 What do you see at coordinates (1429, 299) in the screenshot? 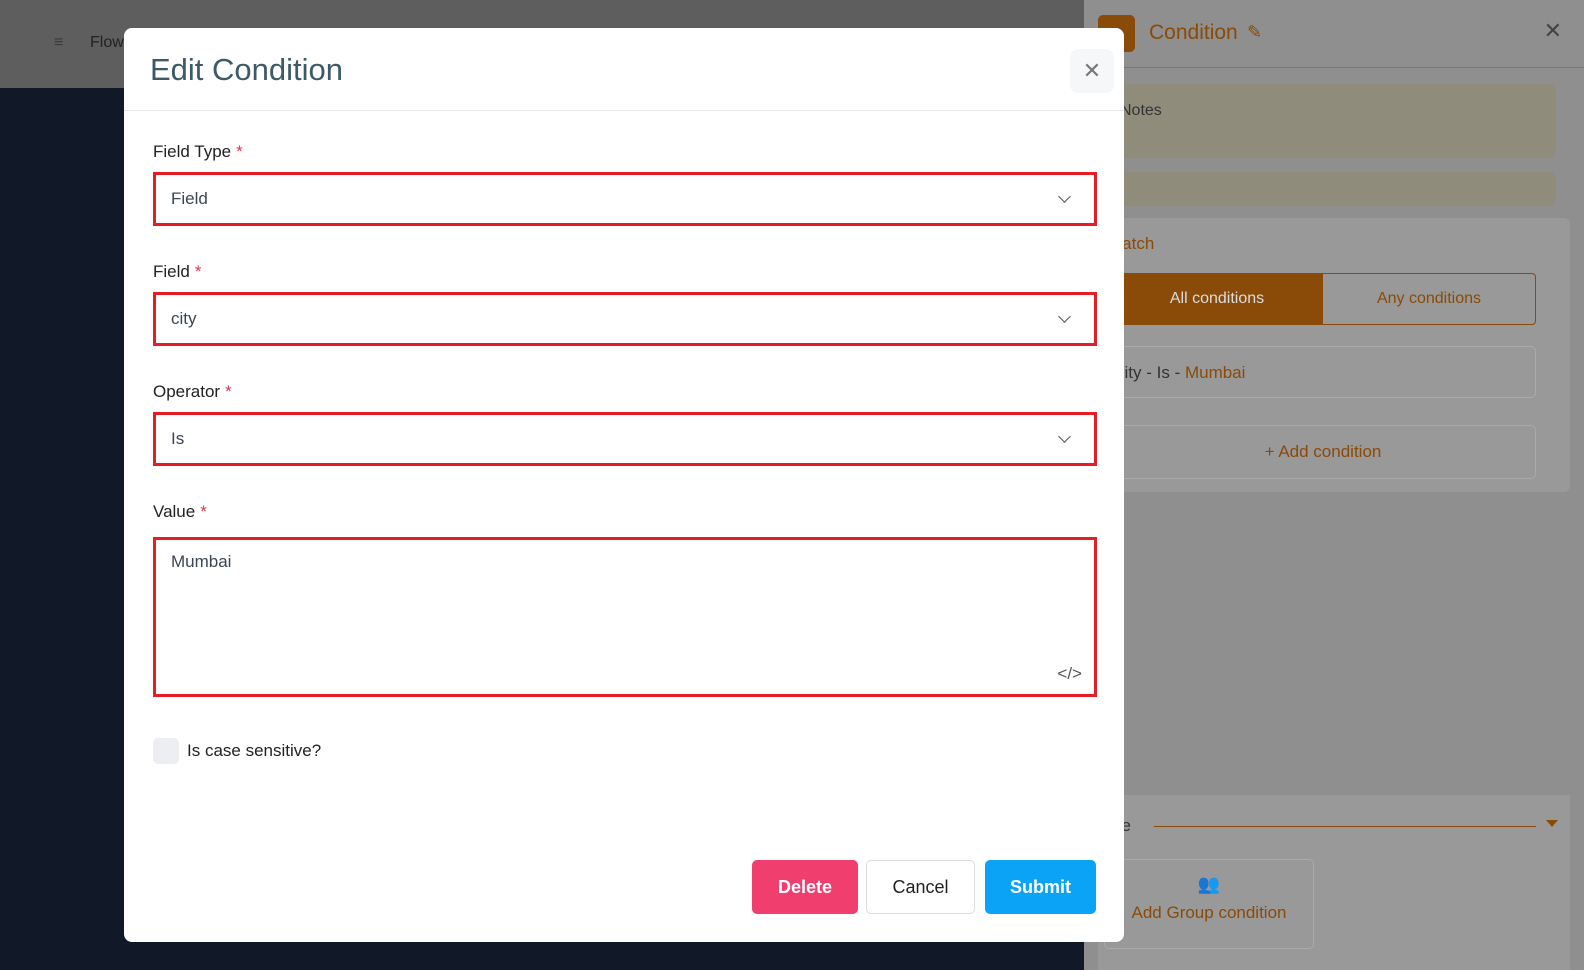
I see `any-conditions-tab: Any conditions` at bounding box center [1429, 299].